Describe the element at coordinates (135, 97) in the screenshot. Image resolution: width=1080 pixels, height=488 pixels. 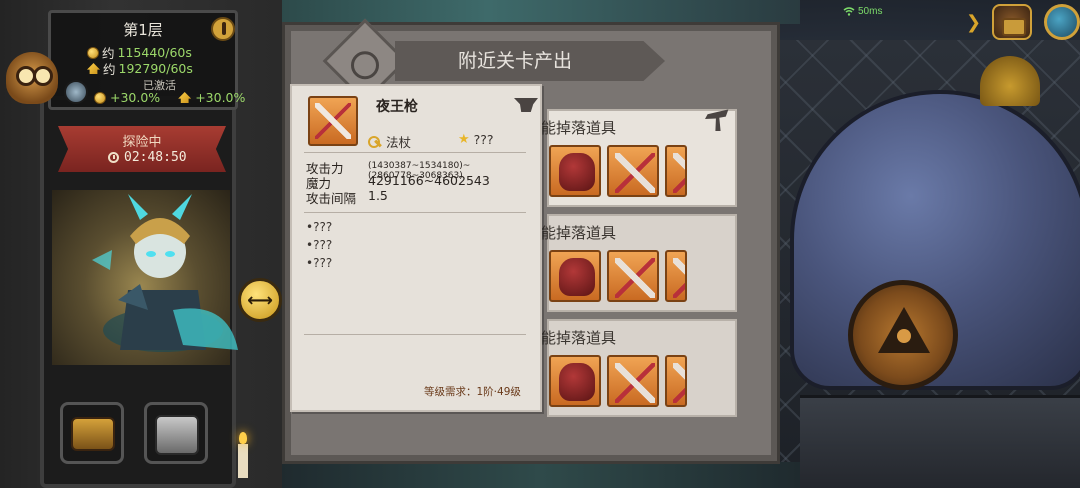
I see `gold-bonus: +30.0%` at that location.